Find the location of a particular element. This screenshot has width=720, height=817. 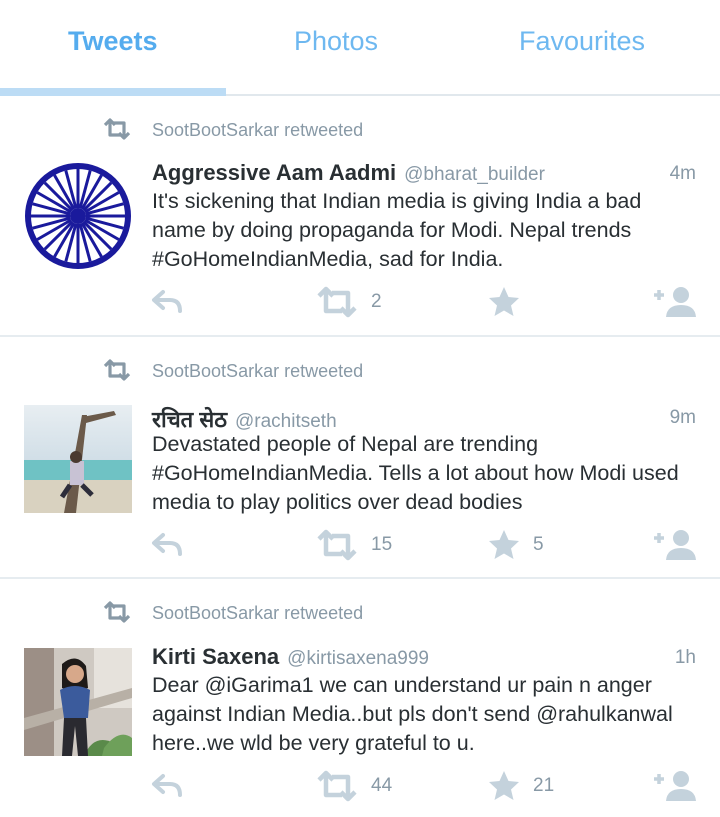

tab-bar: Tweets Photos Favourites is located at coordinates (360, 48).